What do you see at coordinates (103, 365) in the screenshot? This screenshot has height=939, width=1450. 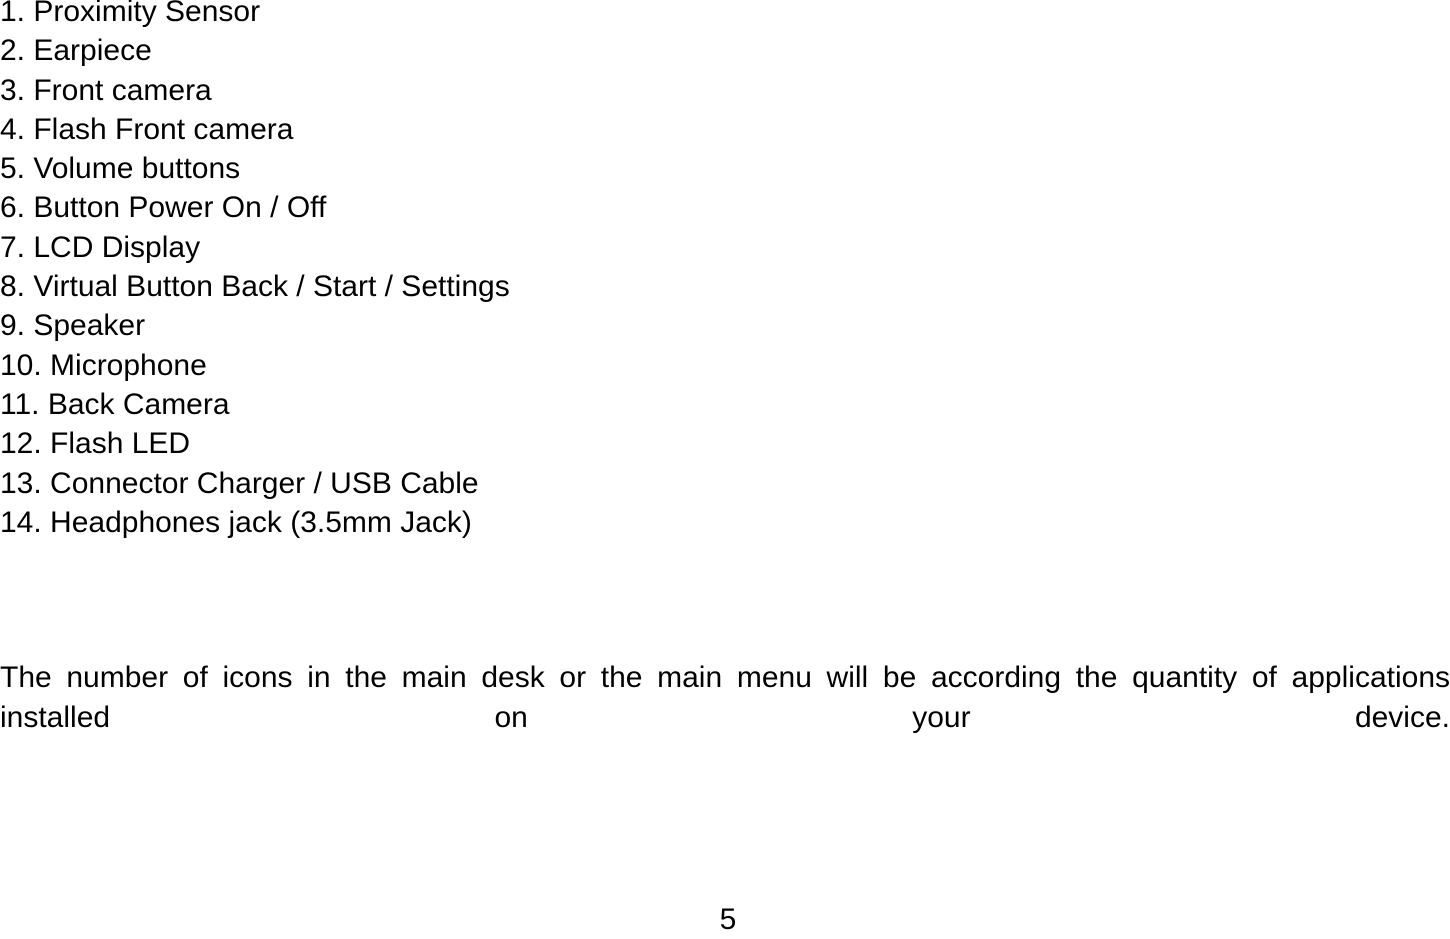 I see `list-item: 10. Microphone` at bounding box center [103, 365].